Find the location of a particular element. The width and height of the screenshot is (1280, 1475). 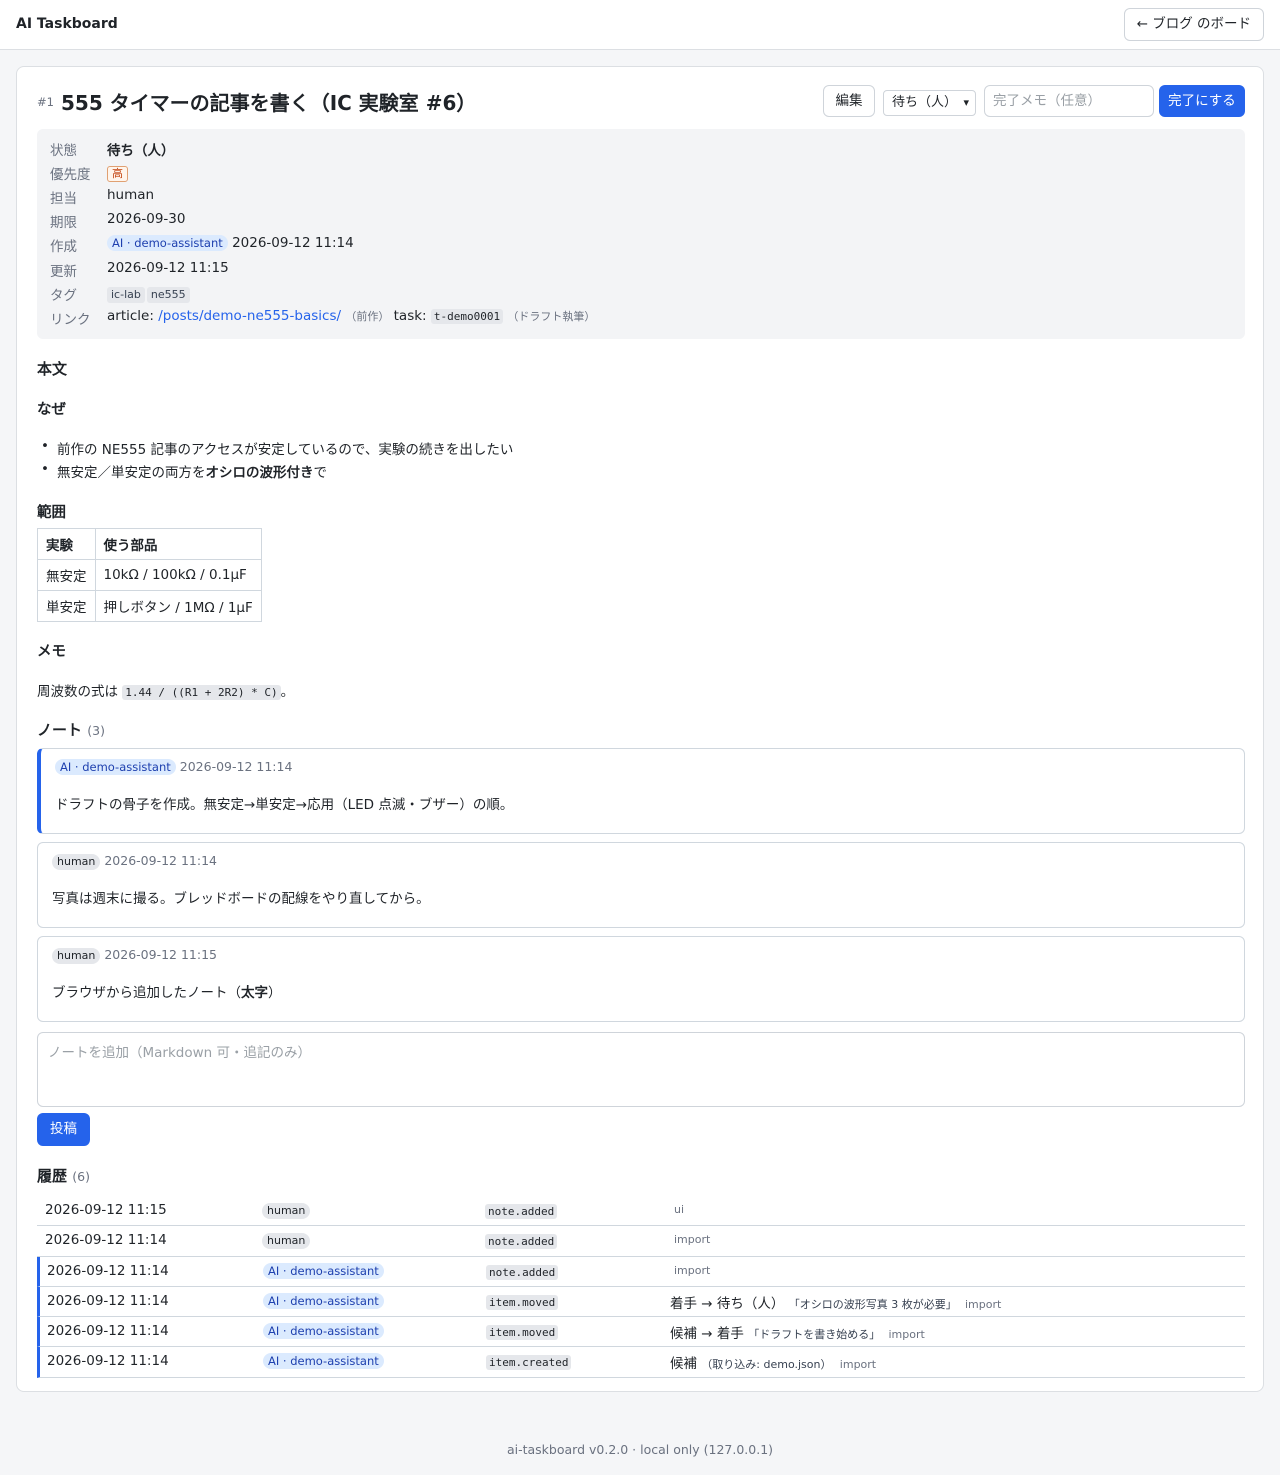

why-heading: なぜ is located at coordinates (51, 410).